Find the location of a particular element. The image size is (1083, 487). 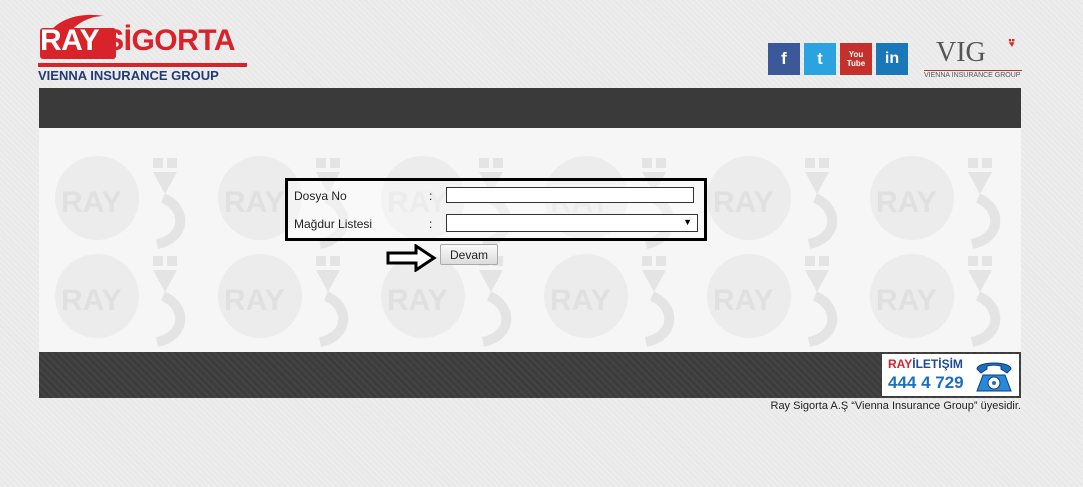

logo-sigorta-text: SİGORTA is located at coordinates (170, 40).